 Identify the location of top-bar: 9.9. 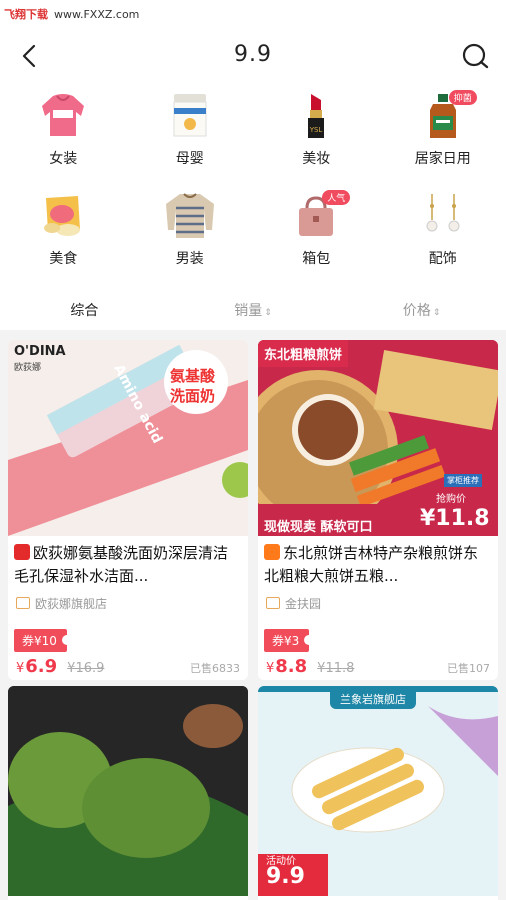
(253, 56).